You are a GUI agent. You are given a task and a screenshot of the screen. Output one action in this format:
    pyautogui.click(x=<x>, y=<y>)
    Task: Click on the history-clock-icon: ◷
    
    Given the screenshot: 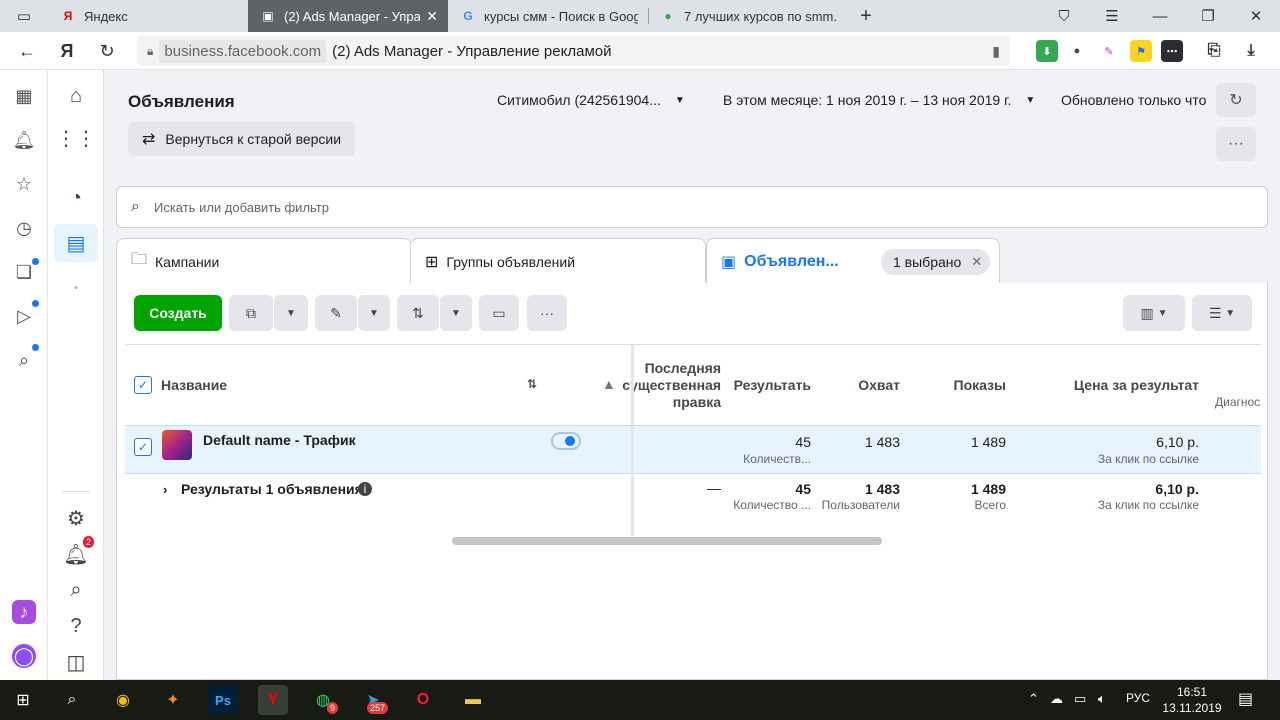 What is the action you would take?
    pyautogui.click(x=24, y=228)
    